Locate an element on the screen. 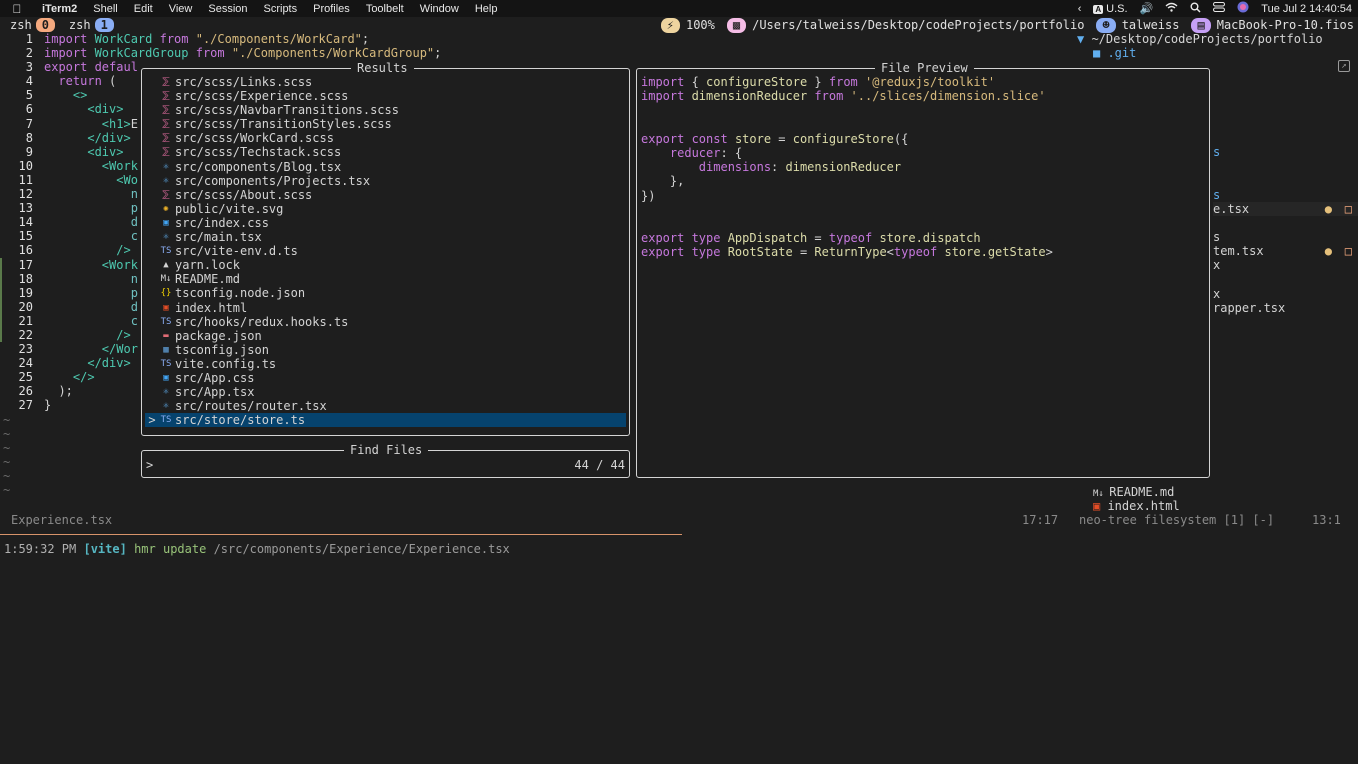 The width and height of the screenshot is (1358, 764). menu-toolbelt: Toolbelt is located at coordinates (385, 9).